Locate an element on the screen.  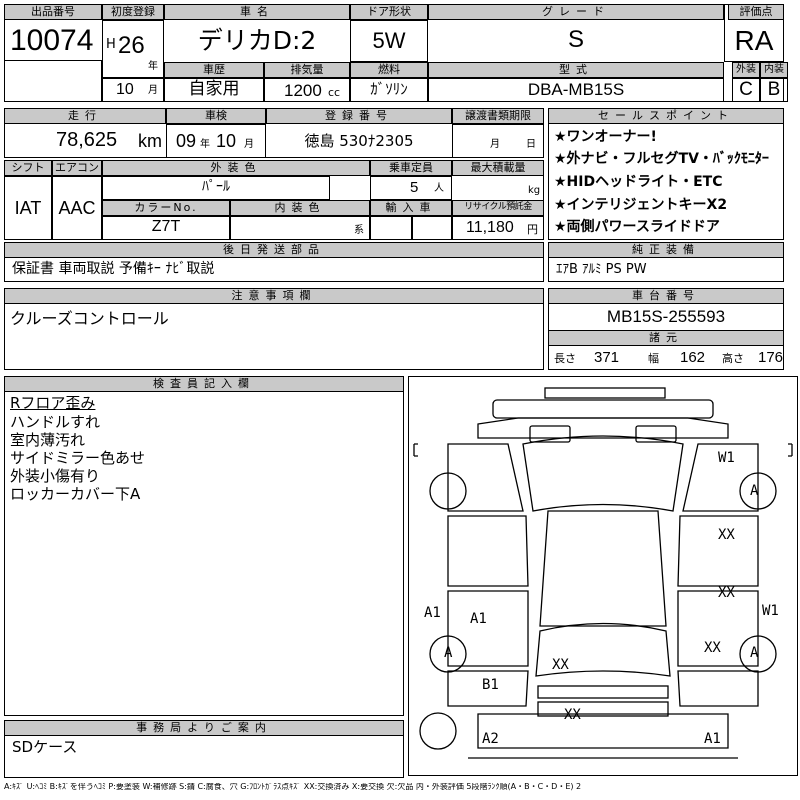
mark-xx-front-right-door: XX is located at coordinates (726, 535).